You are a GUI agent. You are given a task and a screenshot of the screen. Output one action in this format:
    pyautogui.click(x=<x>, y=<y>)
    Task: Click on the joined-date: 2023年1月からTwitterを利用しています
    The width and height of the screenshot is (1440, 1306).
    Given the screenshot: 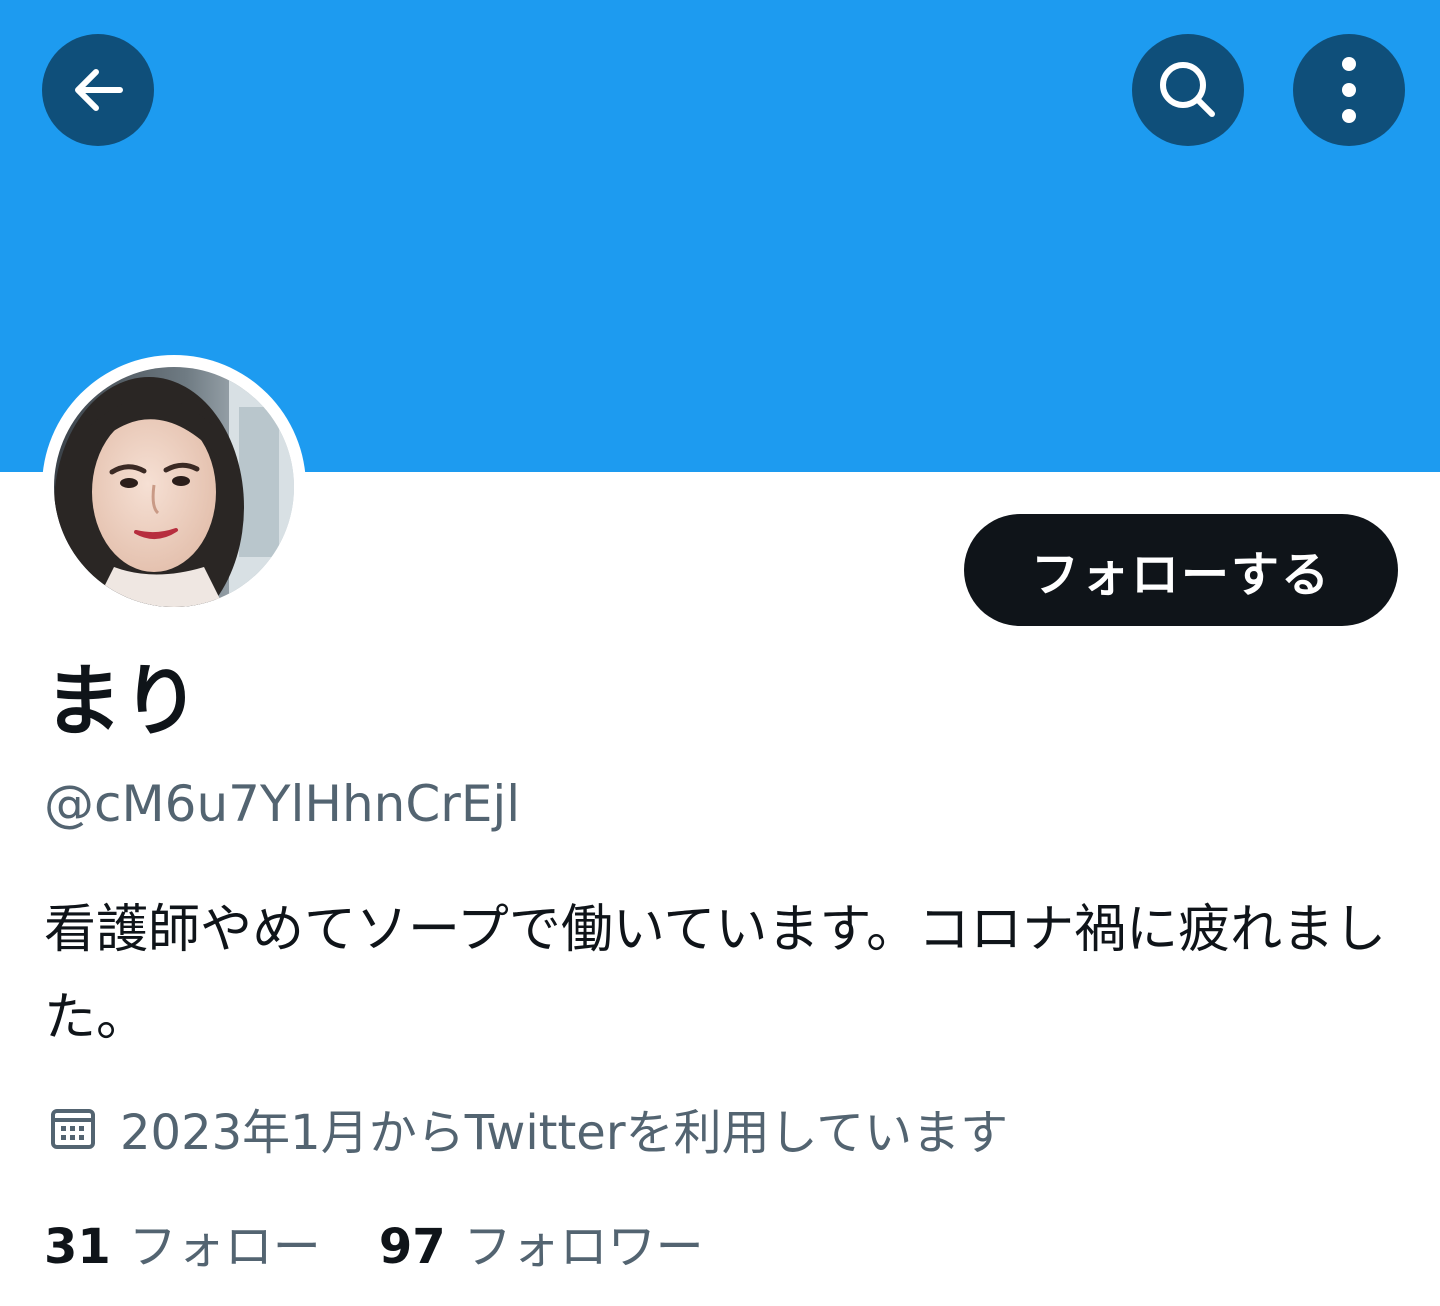 What is the action you would take?
    pyautogui.click(x=526, y=1128)
    